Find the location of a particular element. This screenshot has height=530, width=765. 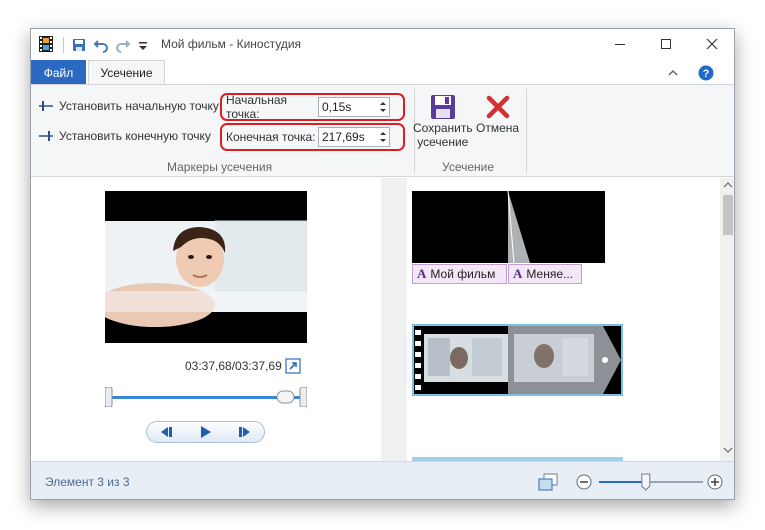

redo-icon is located at coordinates (123, 45).